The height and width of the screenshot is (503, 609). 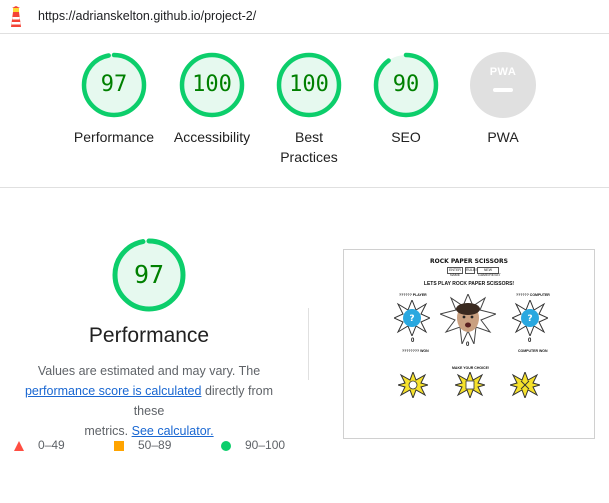 I want to click on screenshot-enter-name-button: ENTER NAME, so click(x=455, y=272).